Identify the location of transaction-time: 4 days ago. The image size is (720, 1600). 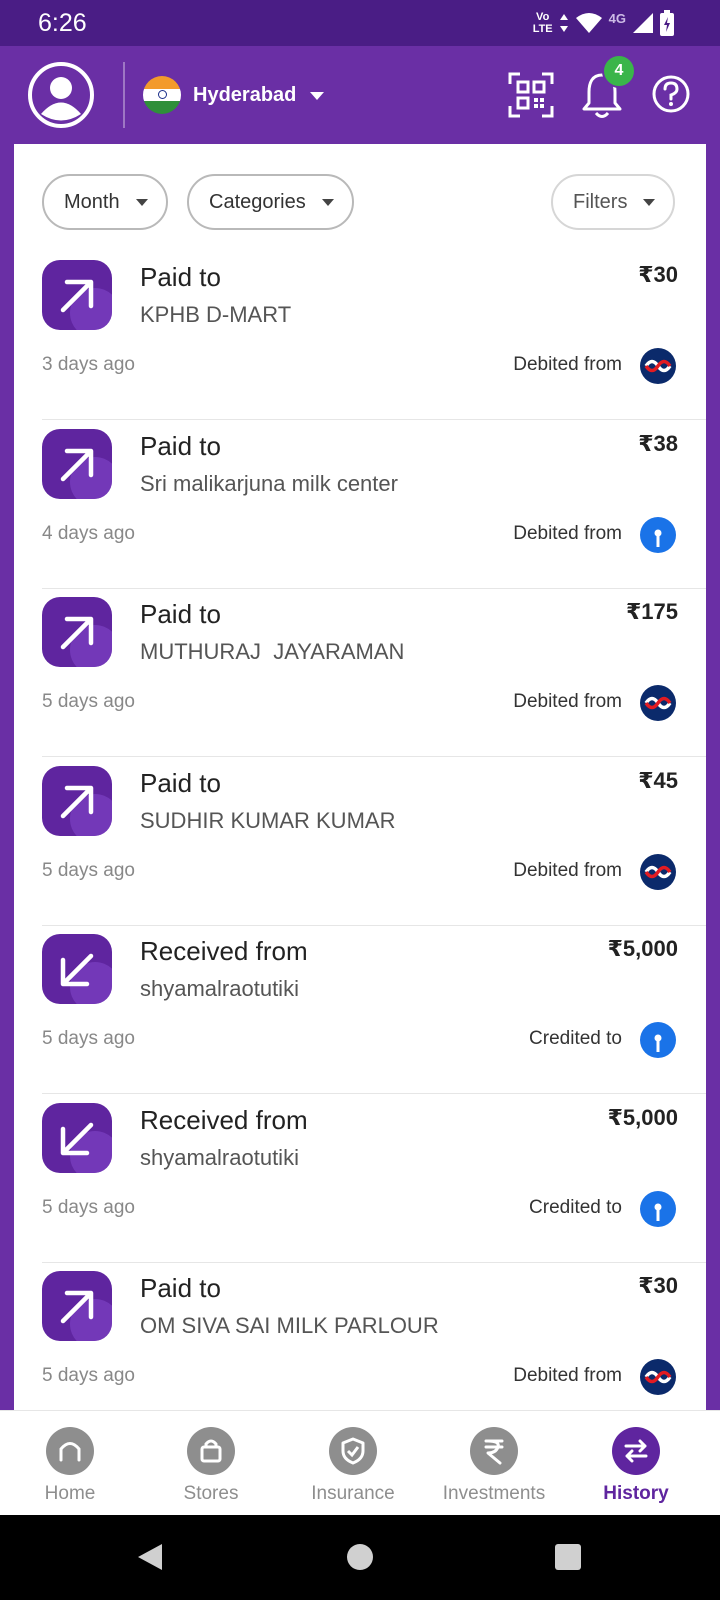
(88, 533).